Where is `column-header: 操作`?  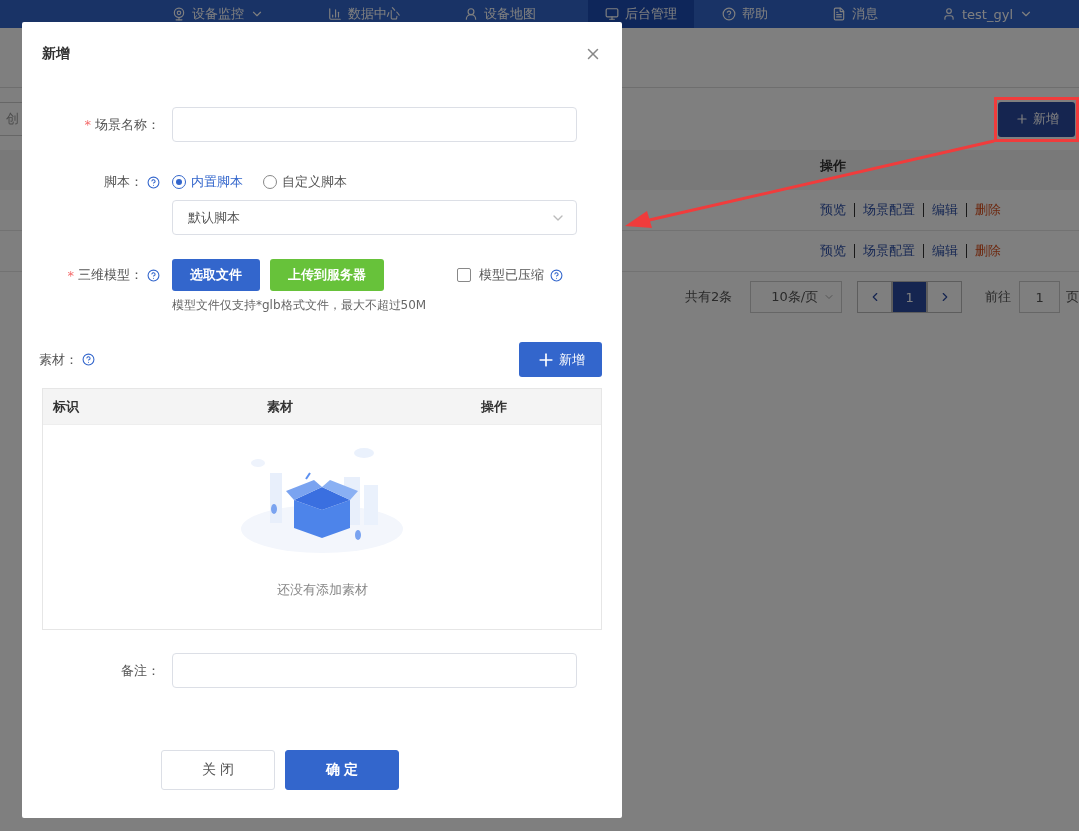 column-header: 操作 is located at coordinates (494, 406).